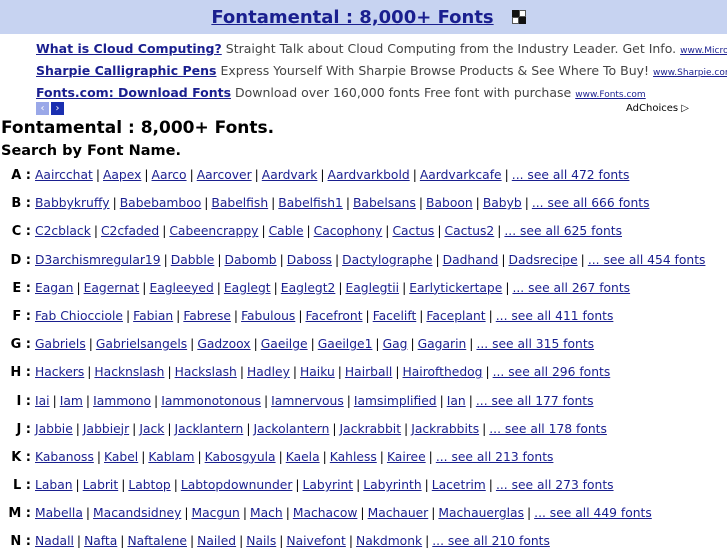  Describe the element at coordinates (352, 17) in the screenshot. I see `site-title-link: Fontamental : 8,000+ Fonts` at that location.